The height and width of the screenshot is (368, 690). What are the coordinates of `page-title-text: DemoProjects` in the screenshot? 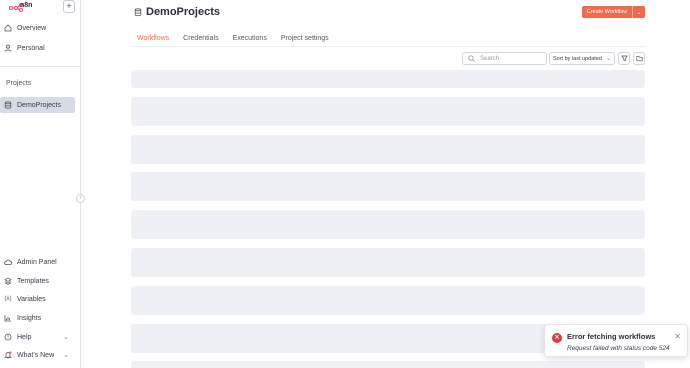 It's located at (183, 12).